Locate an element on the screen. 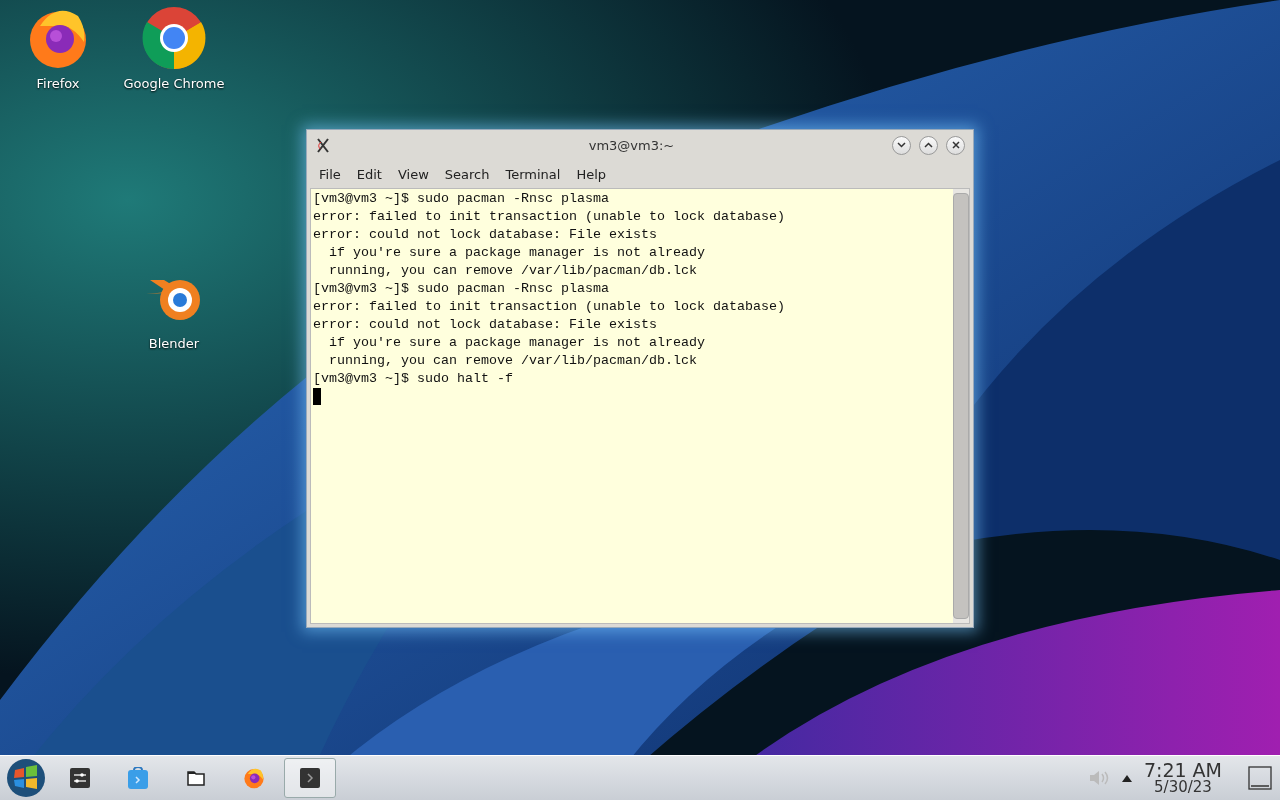 The image size is (1280, 800). window-title: vm3@vm3:~ is located at coordinates (631, 145).